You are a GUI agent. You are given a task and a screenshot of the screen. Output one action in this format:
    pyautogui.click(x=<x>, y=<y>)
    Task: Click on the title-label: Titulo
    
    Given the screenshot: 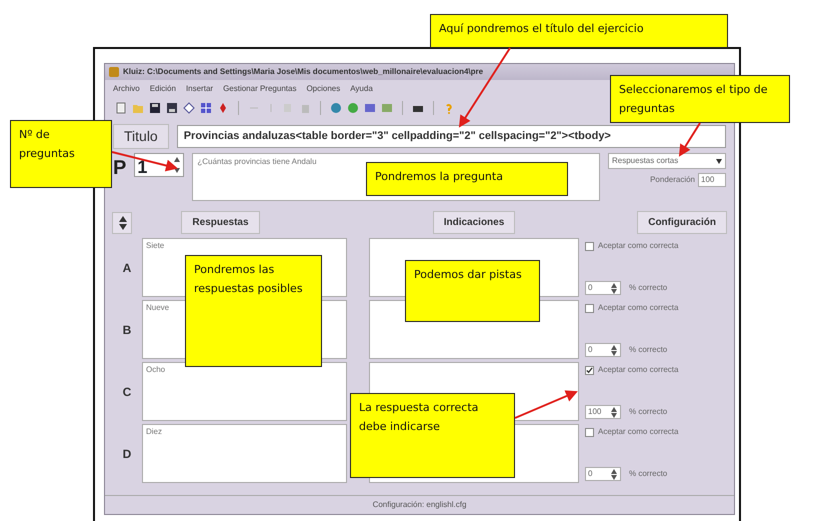 What is the action you would take?
    pyautogui.click(x=141, y=136)
    